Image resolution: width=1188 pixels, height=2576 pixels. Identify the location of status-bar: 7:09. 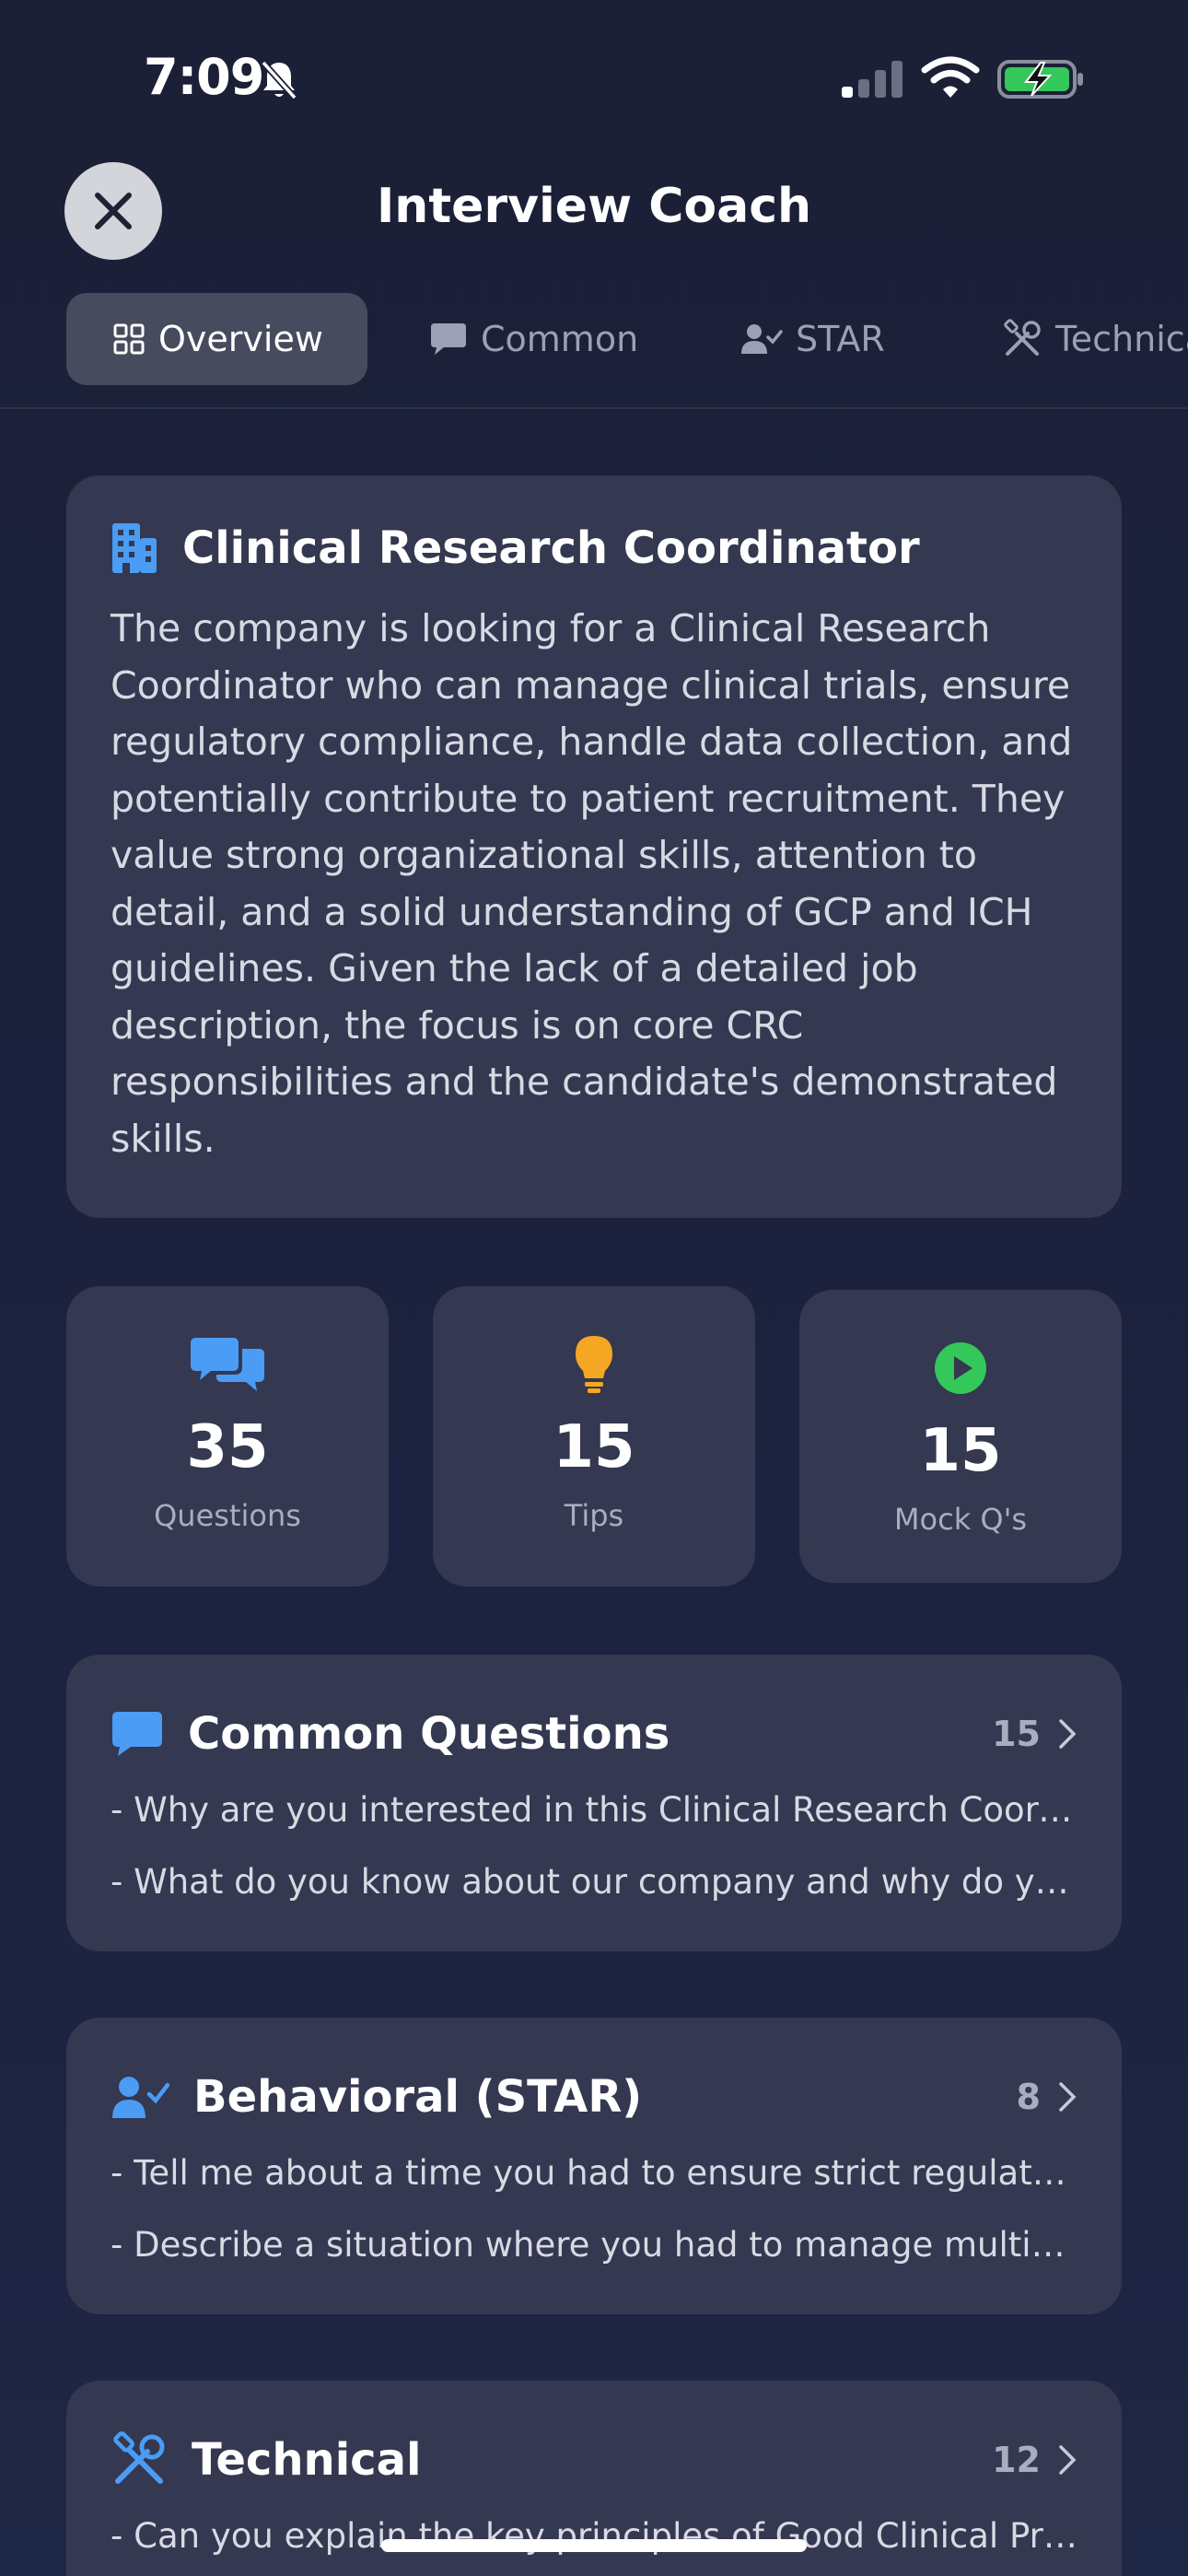
(594, 78).